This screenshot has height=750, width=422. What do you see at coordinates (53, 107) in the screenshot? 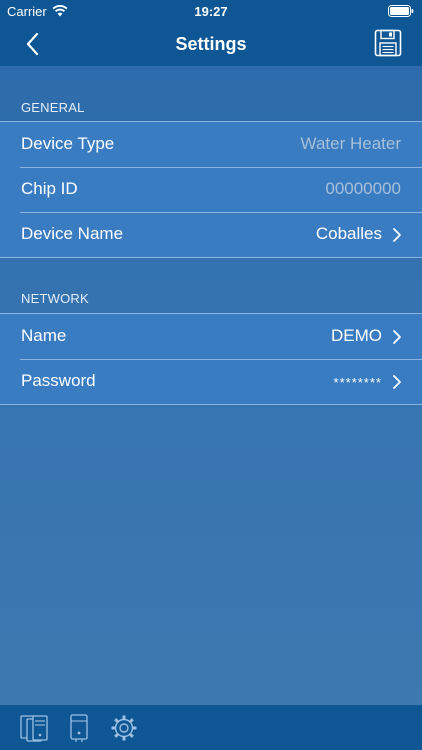
I see `section-header-general: GENERAL` at bounding box center [53, 107].